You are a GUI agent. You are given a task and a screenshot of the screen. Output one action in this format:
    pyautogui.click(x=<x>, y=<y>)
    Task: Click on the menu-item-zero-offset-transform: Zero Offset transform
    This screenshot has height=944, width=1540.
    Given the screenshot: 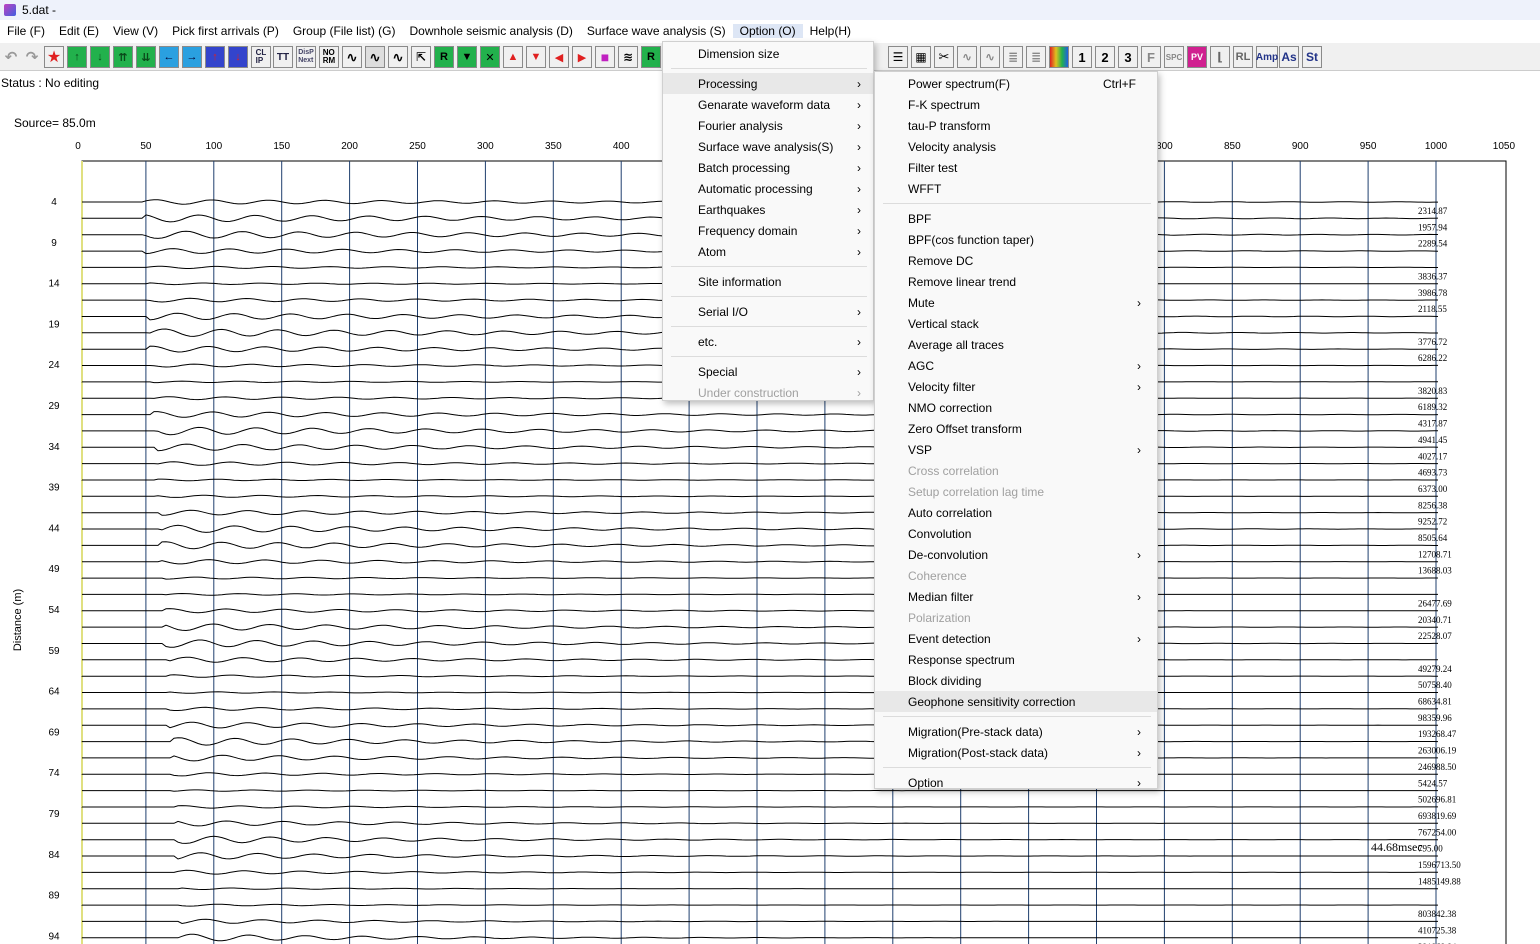 What is the action you would take?
    pyautogui.click(x=1016, y=428)
    